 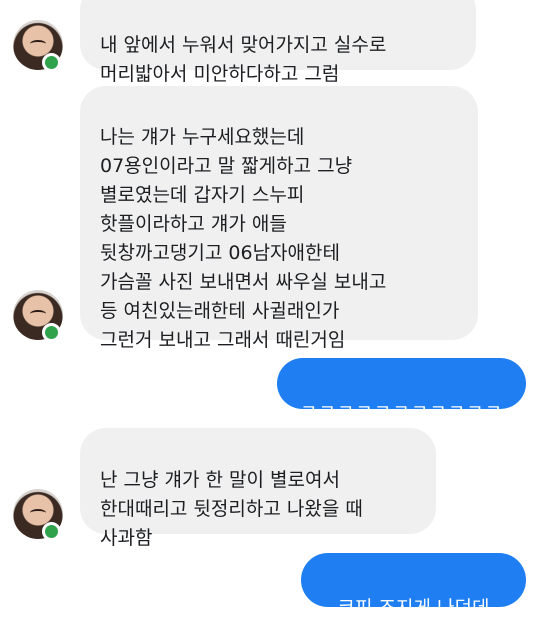 I want to click on message-text: ㅋㅋㅋㅋㅋㅋㅋㅋㅋㅋㅋ, so click(x=401, y=412).